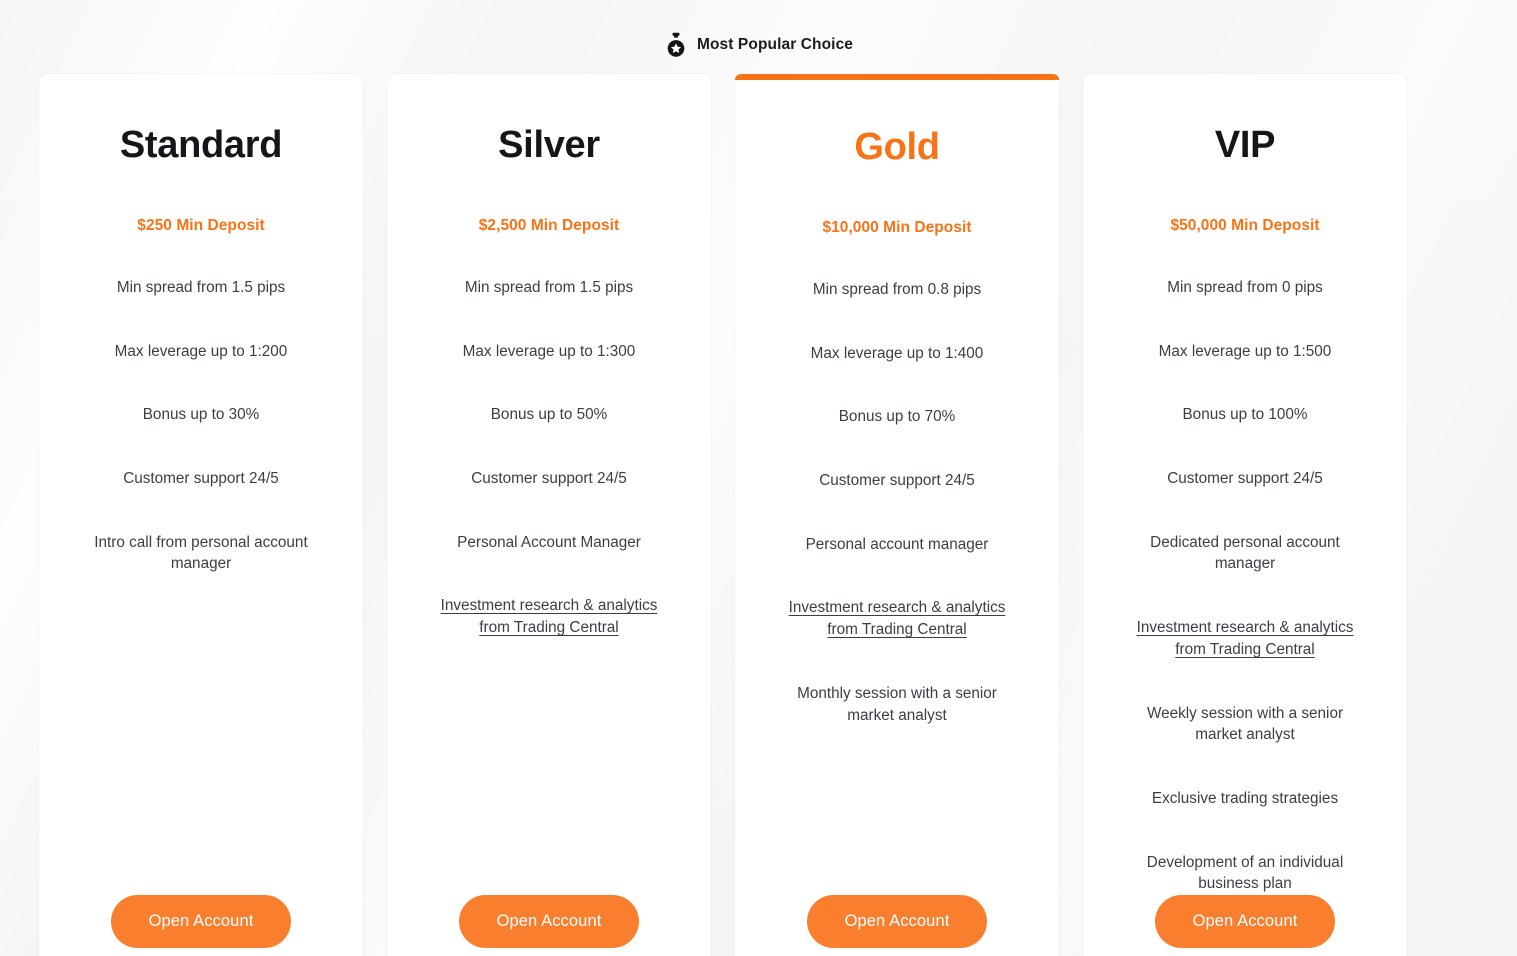 The height and width of the screenshot is (956, 1517). Describe the element at coordinates (1245, 415) in the screenshot. I see `feature-item: Bonus up to 100%` at that location.